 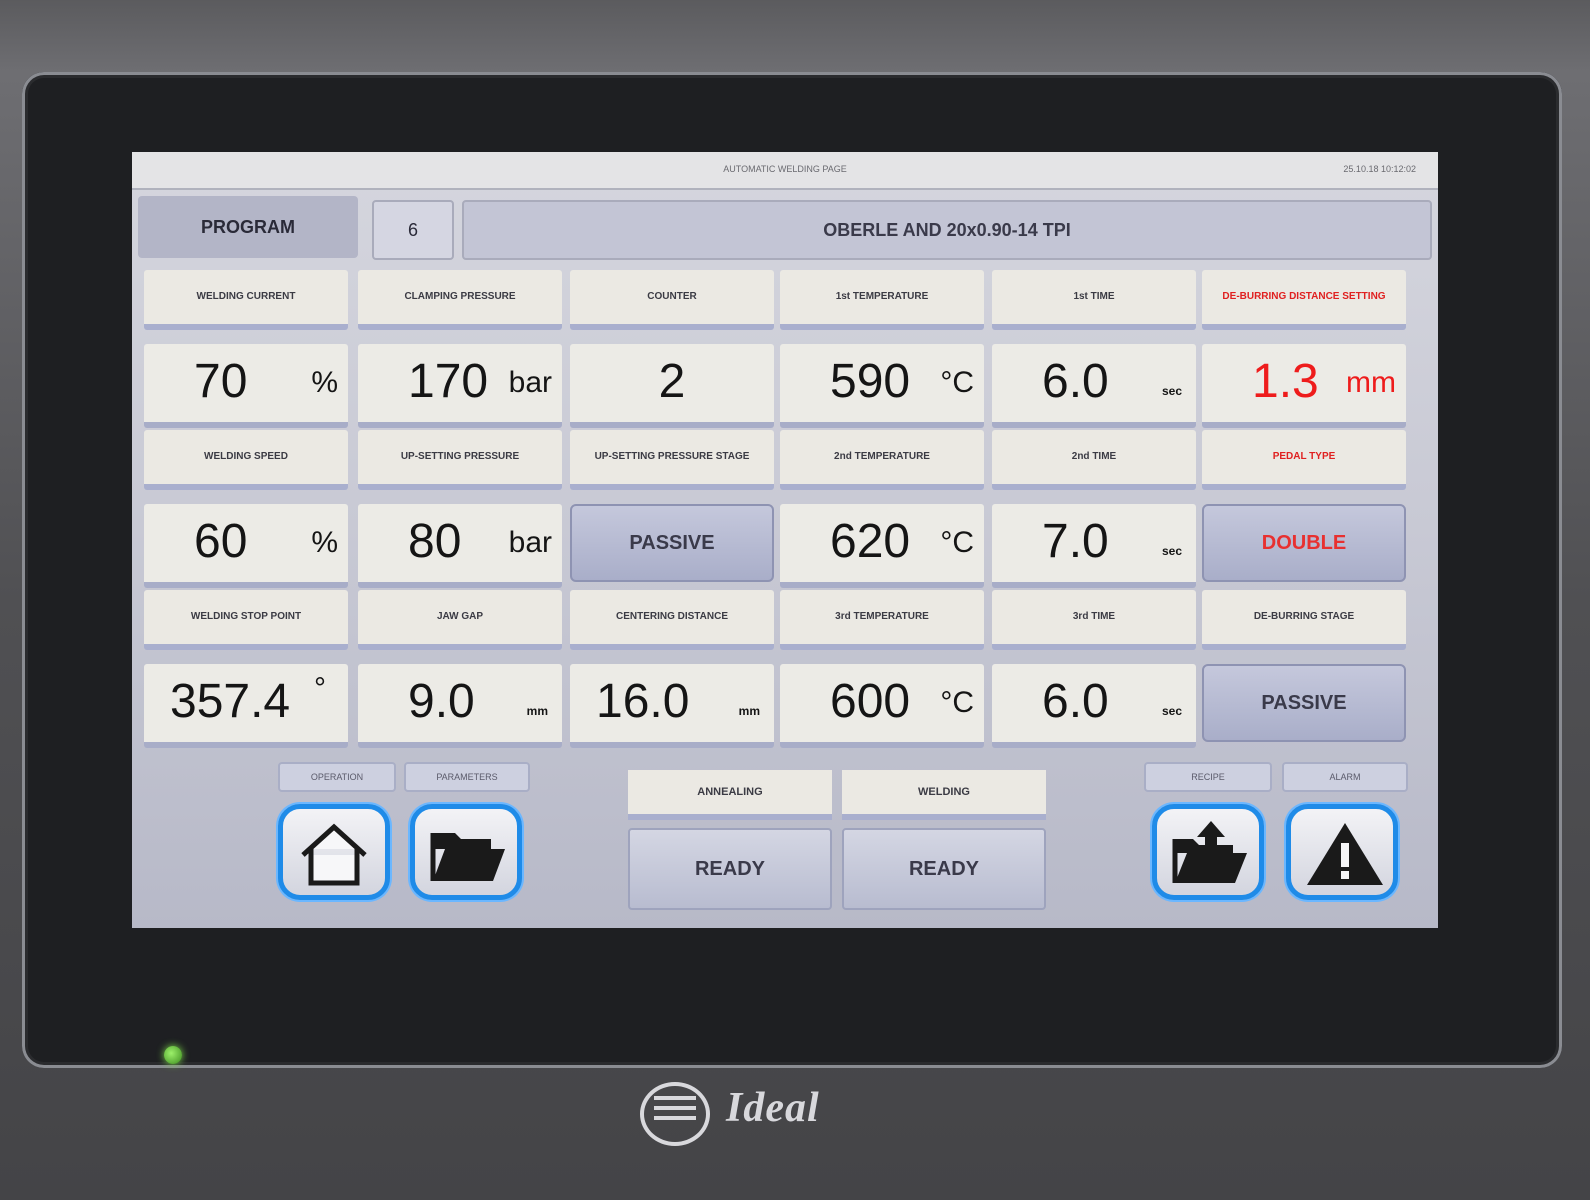 I want to click on param-value: 357.4, so click(x=230, y=701).